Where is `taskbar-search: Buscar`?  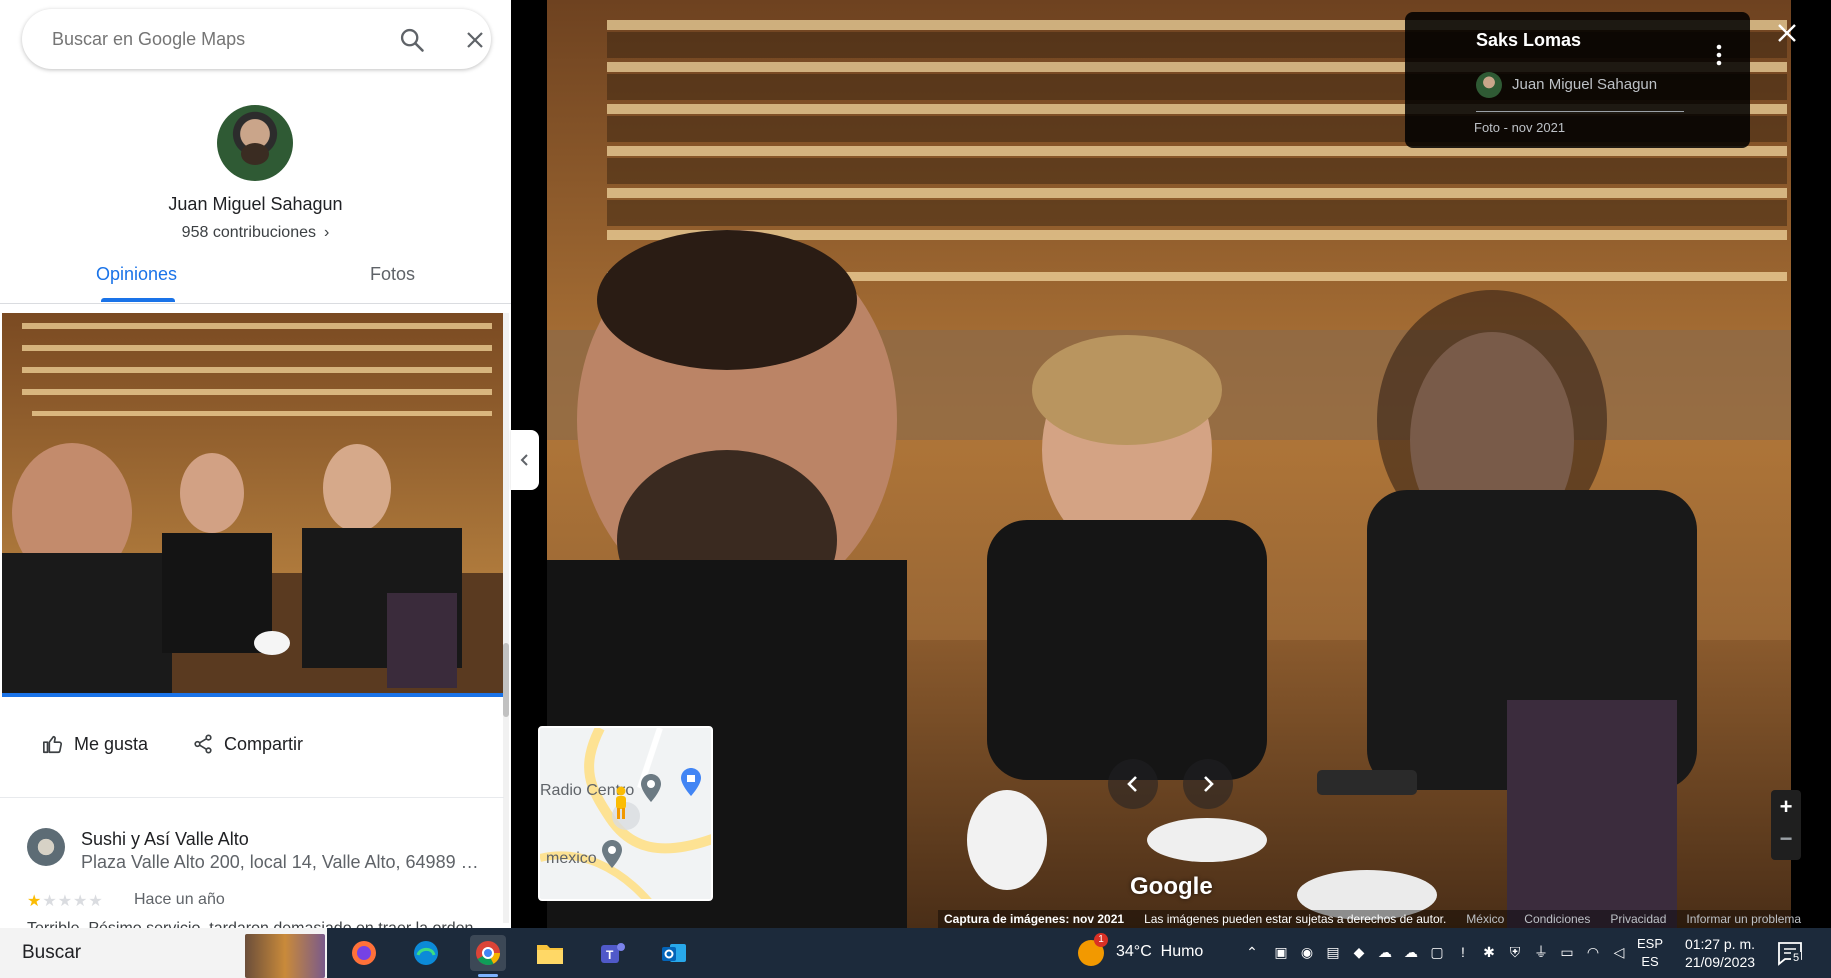 taskbar-search: Buscar is located at coordinates (163, 953).